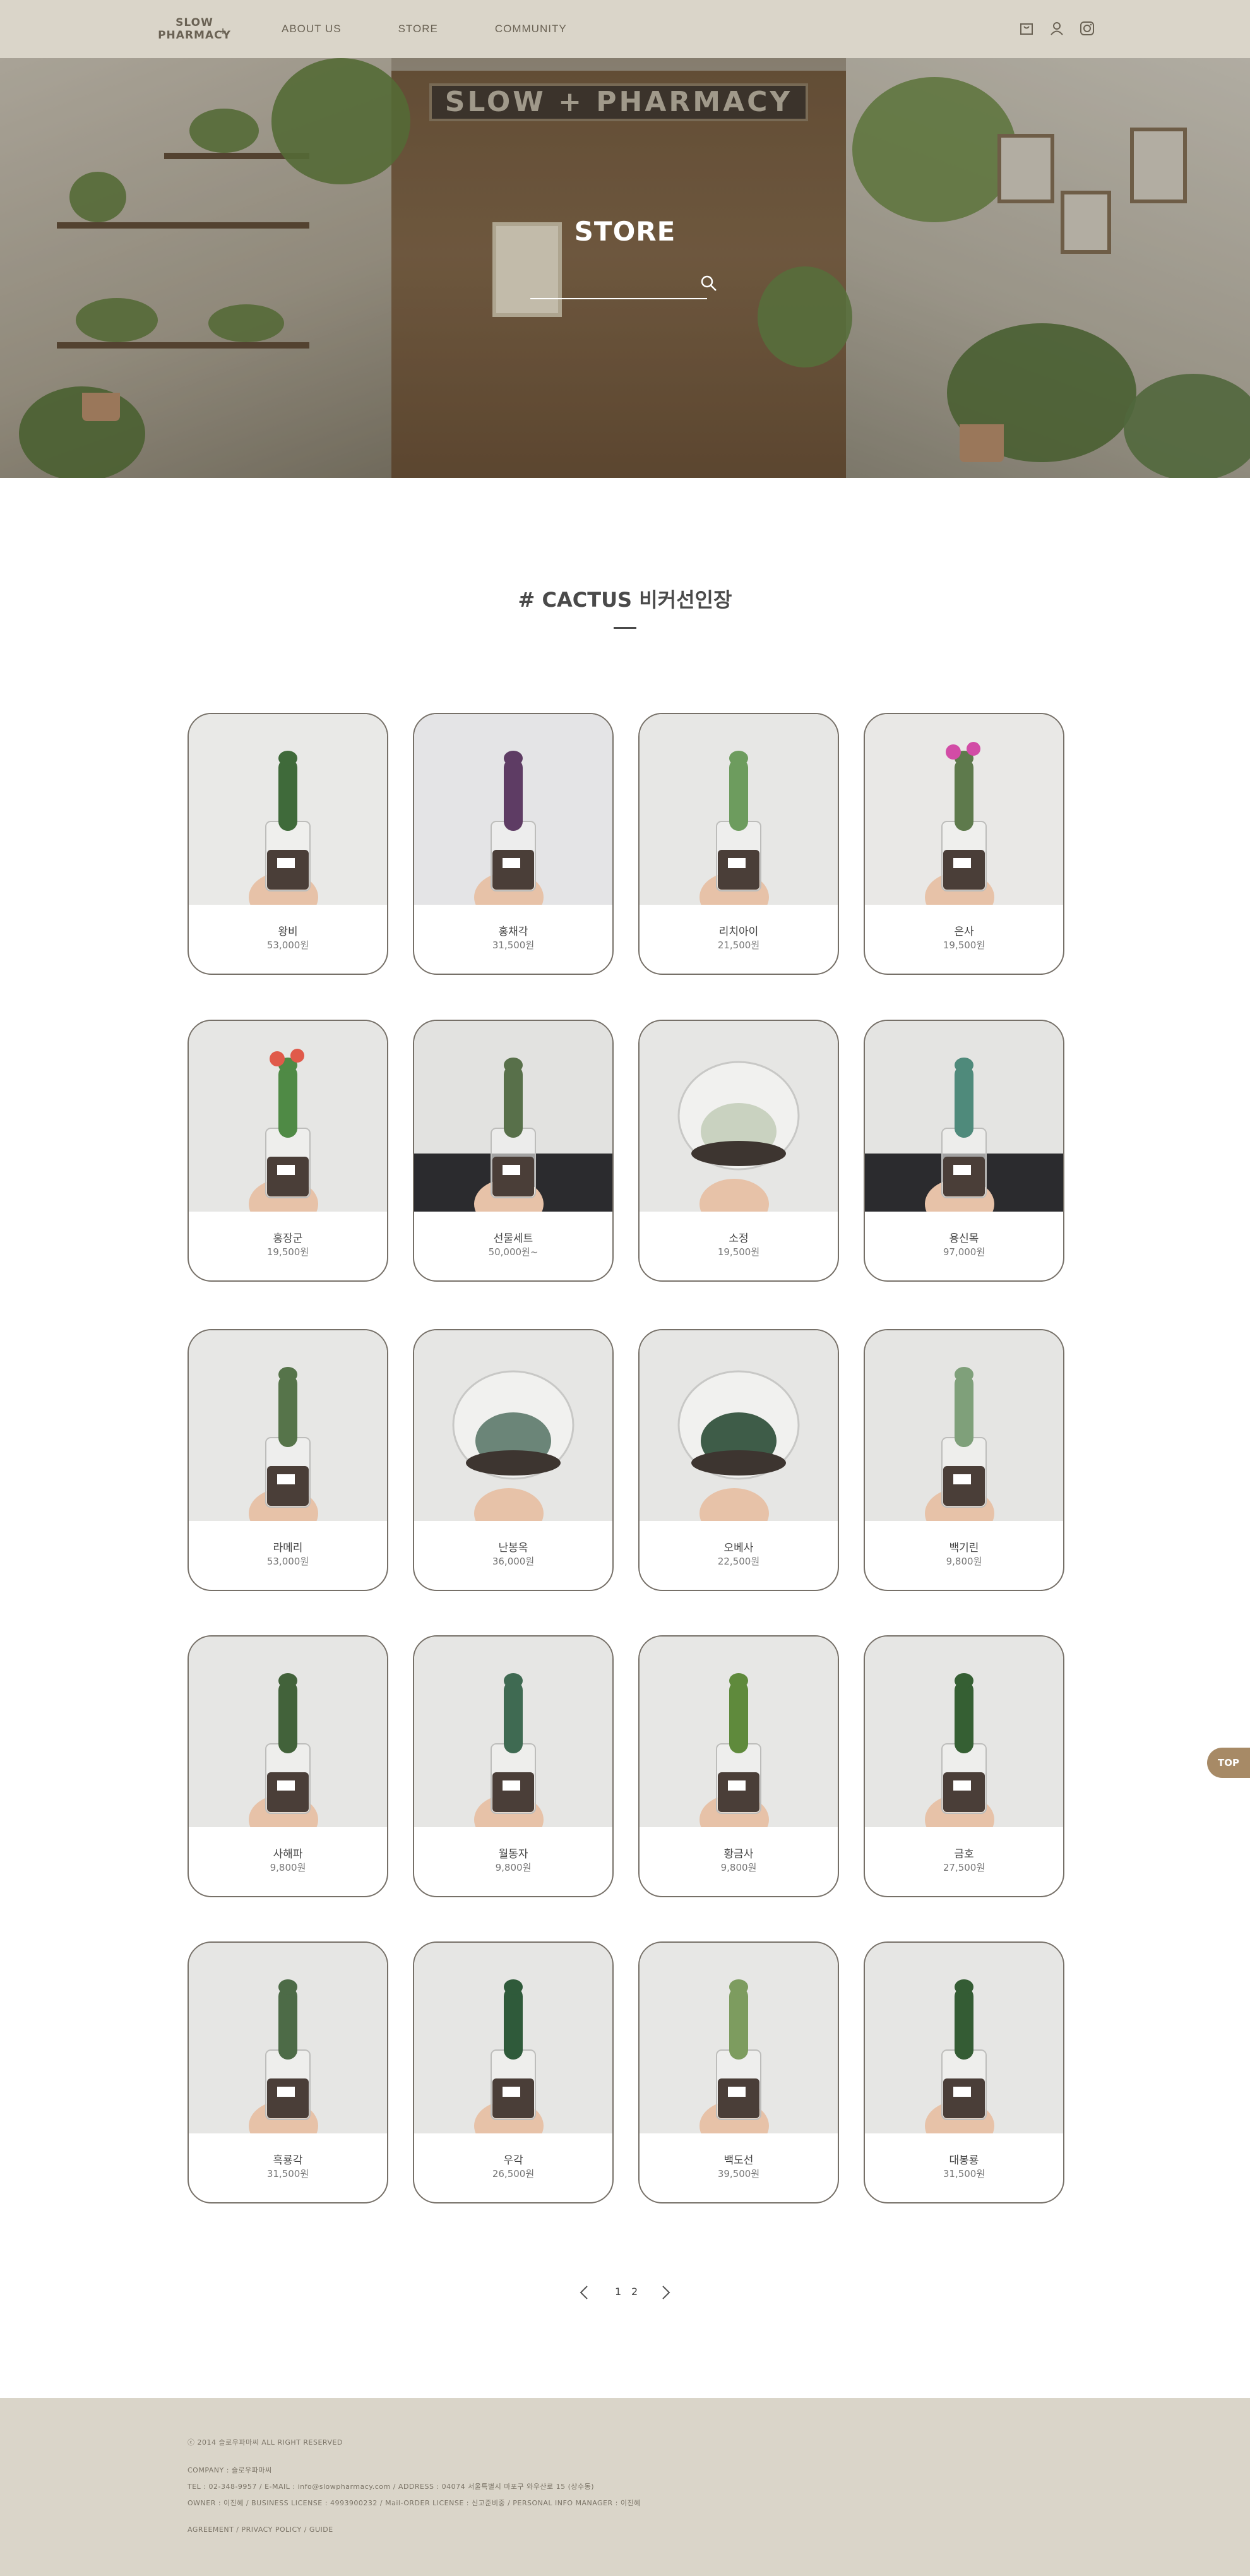 The height and width of the screenshot is (2576, 1250). Describe the element at coordinates (739, 1546) in the screenshot. I see `product-name: 오베사` at that location.